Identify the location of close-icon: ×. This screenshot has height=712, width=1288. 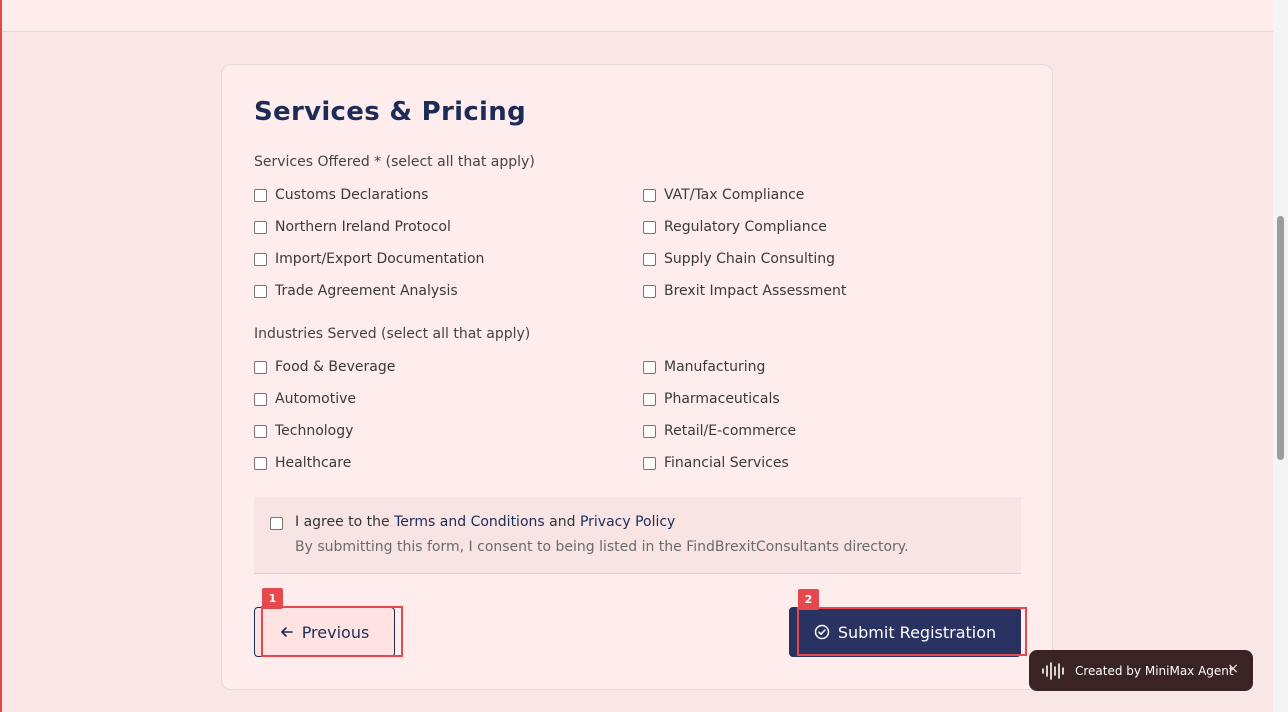
(1233, 669).